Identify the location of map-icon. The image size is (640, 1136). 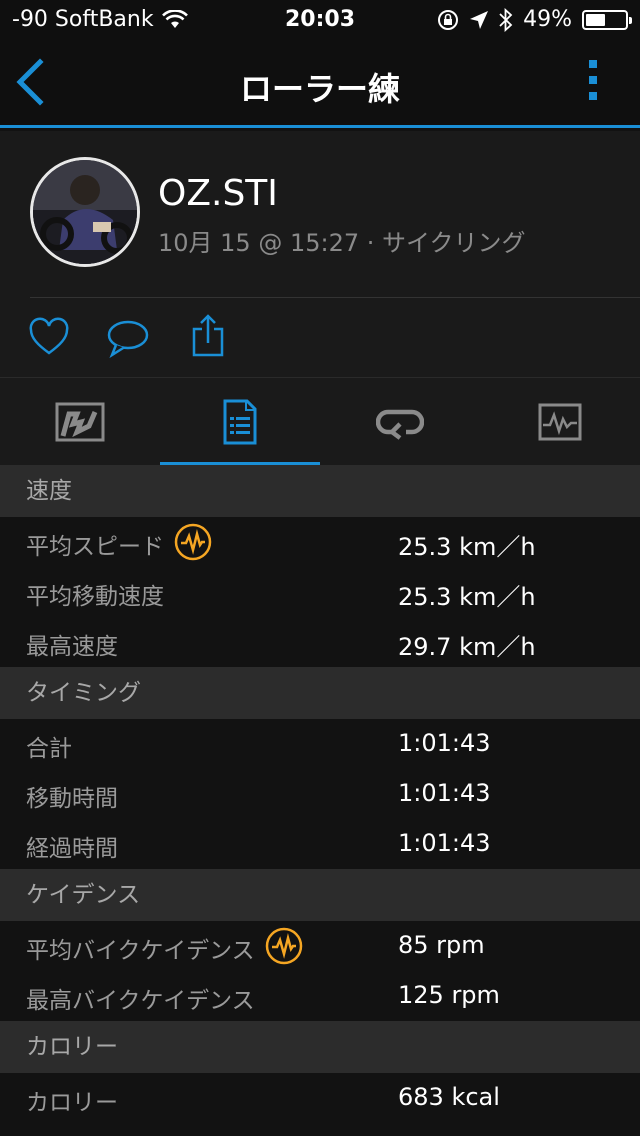
(80, 421).